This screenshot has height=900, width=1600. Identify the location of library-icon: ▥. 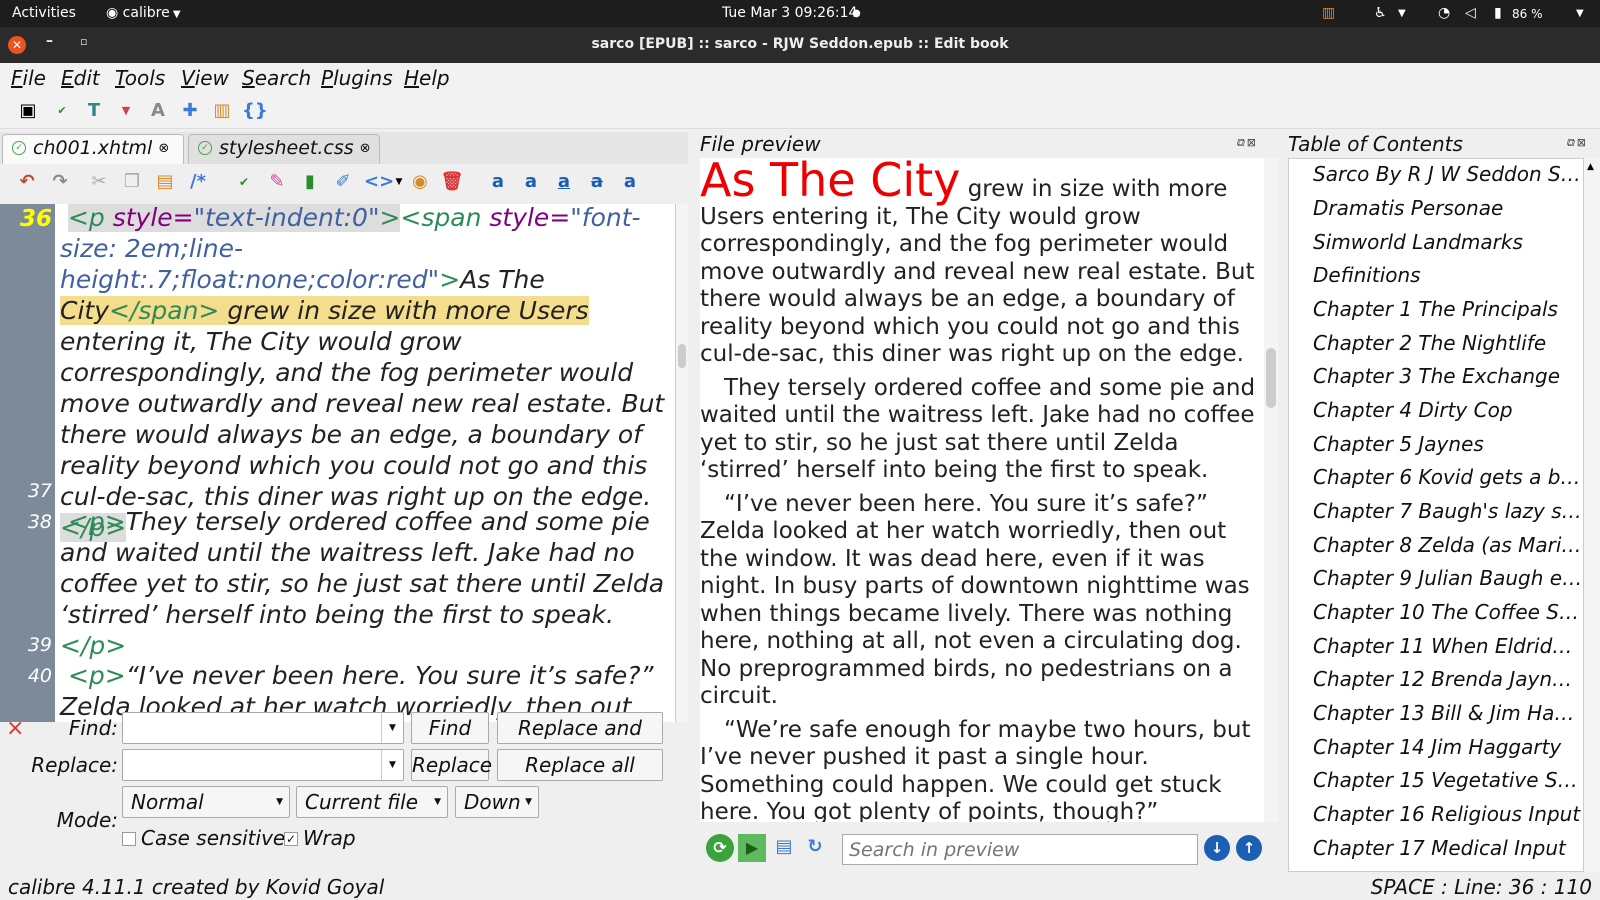
(222, 111).